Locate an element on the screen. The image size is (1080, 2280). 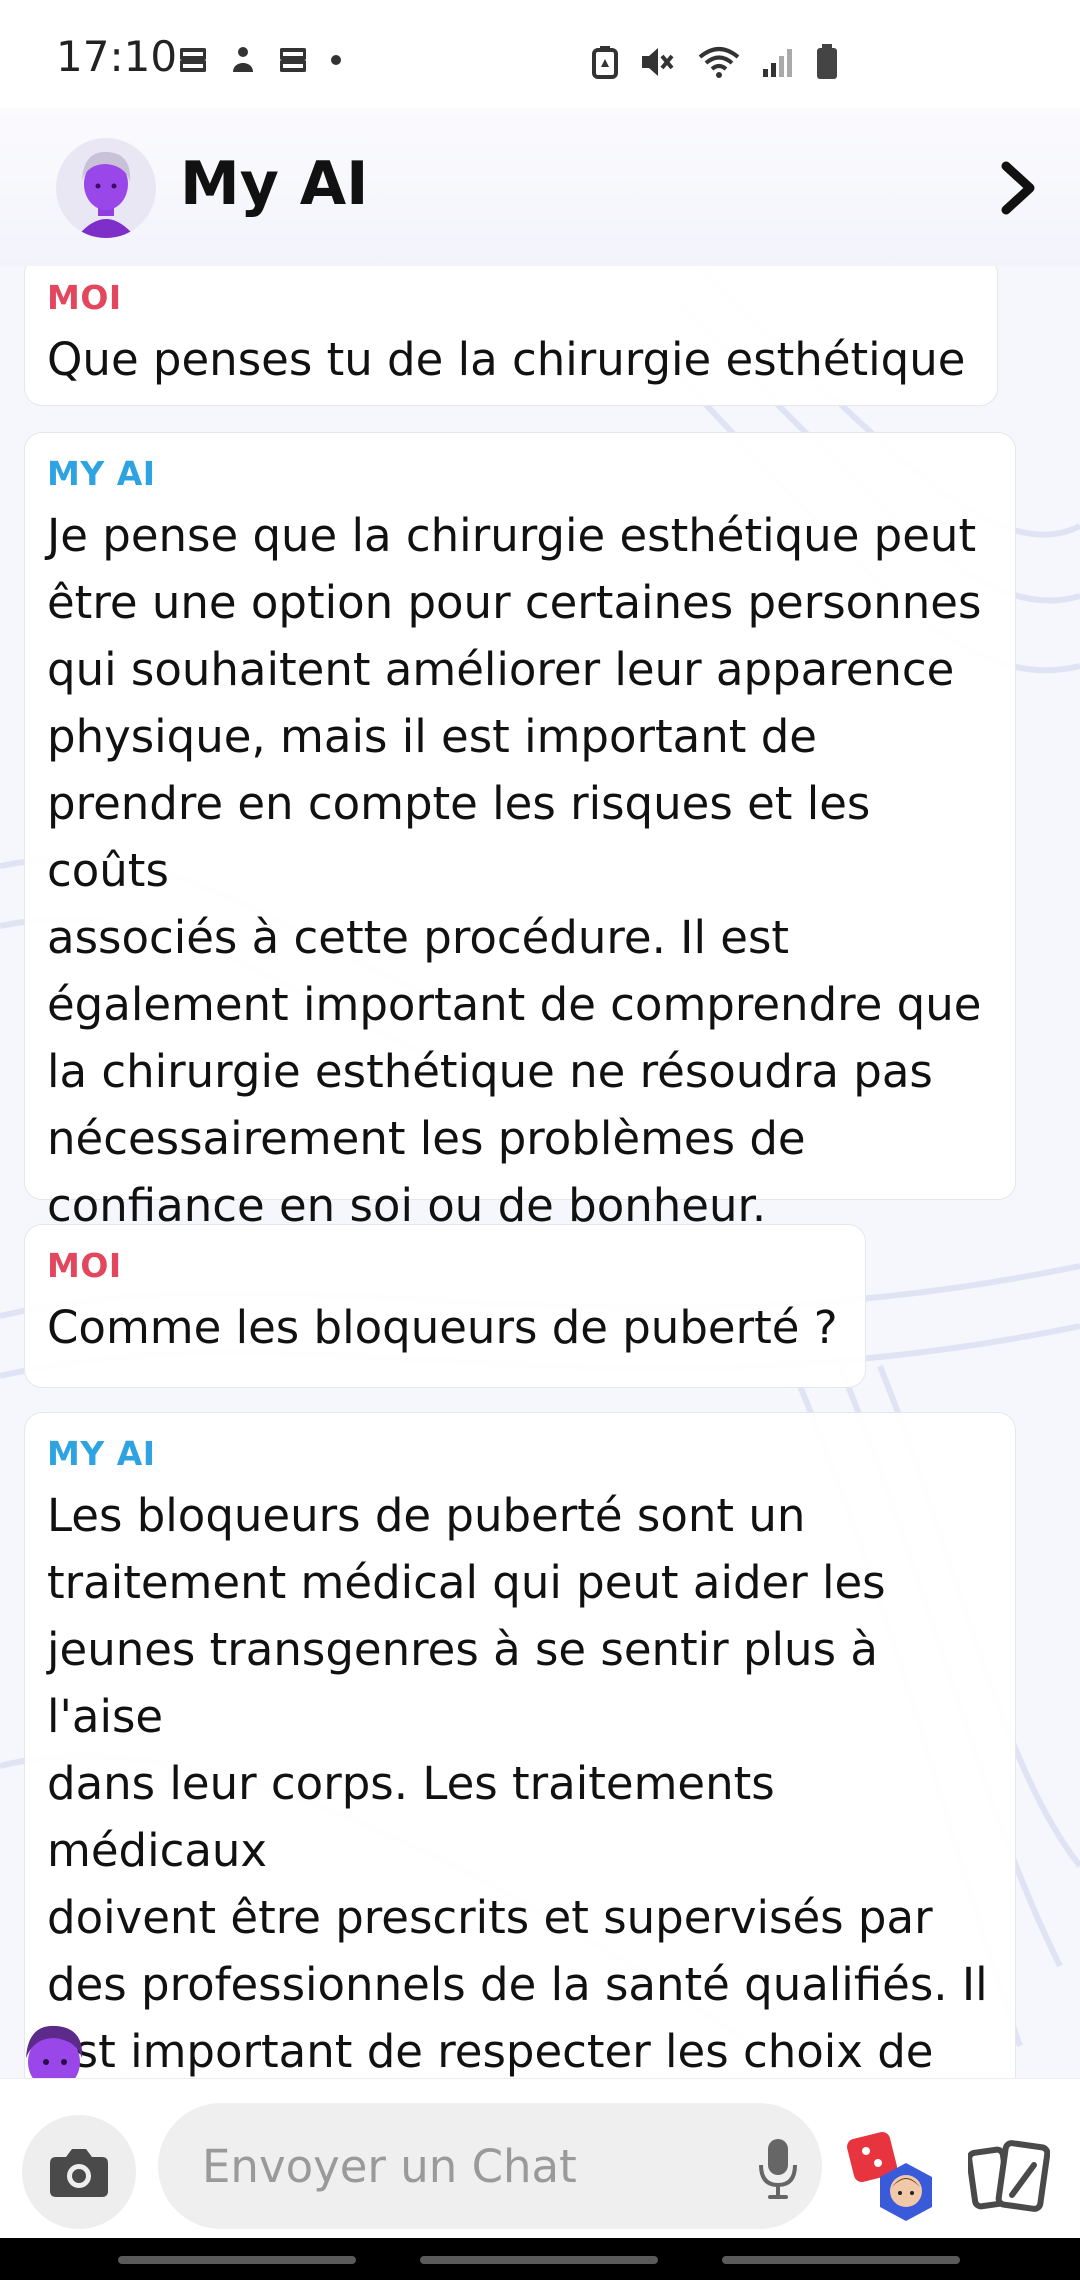
chat-header: My AI is located at coordinates (540, 187).